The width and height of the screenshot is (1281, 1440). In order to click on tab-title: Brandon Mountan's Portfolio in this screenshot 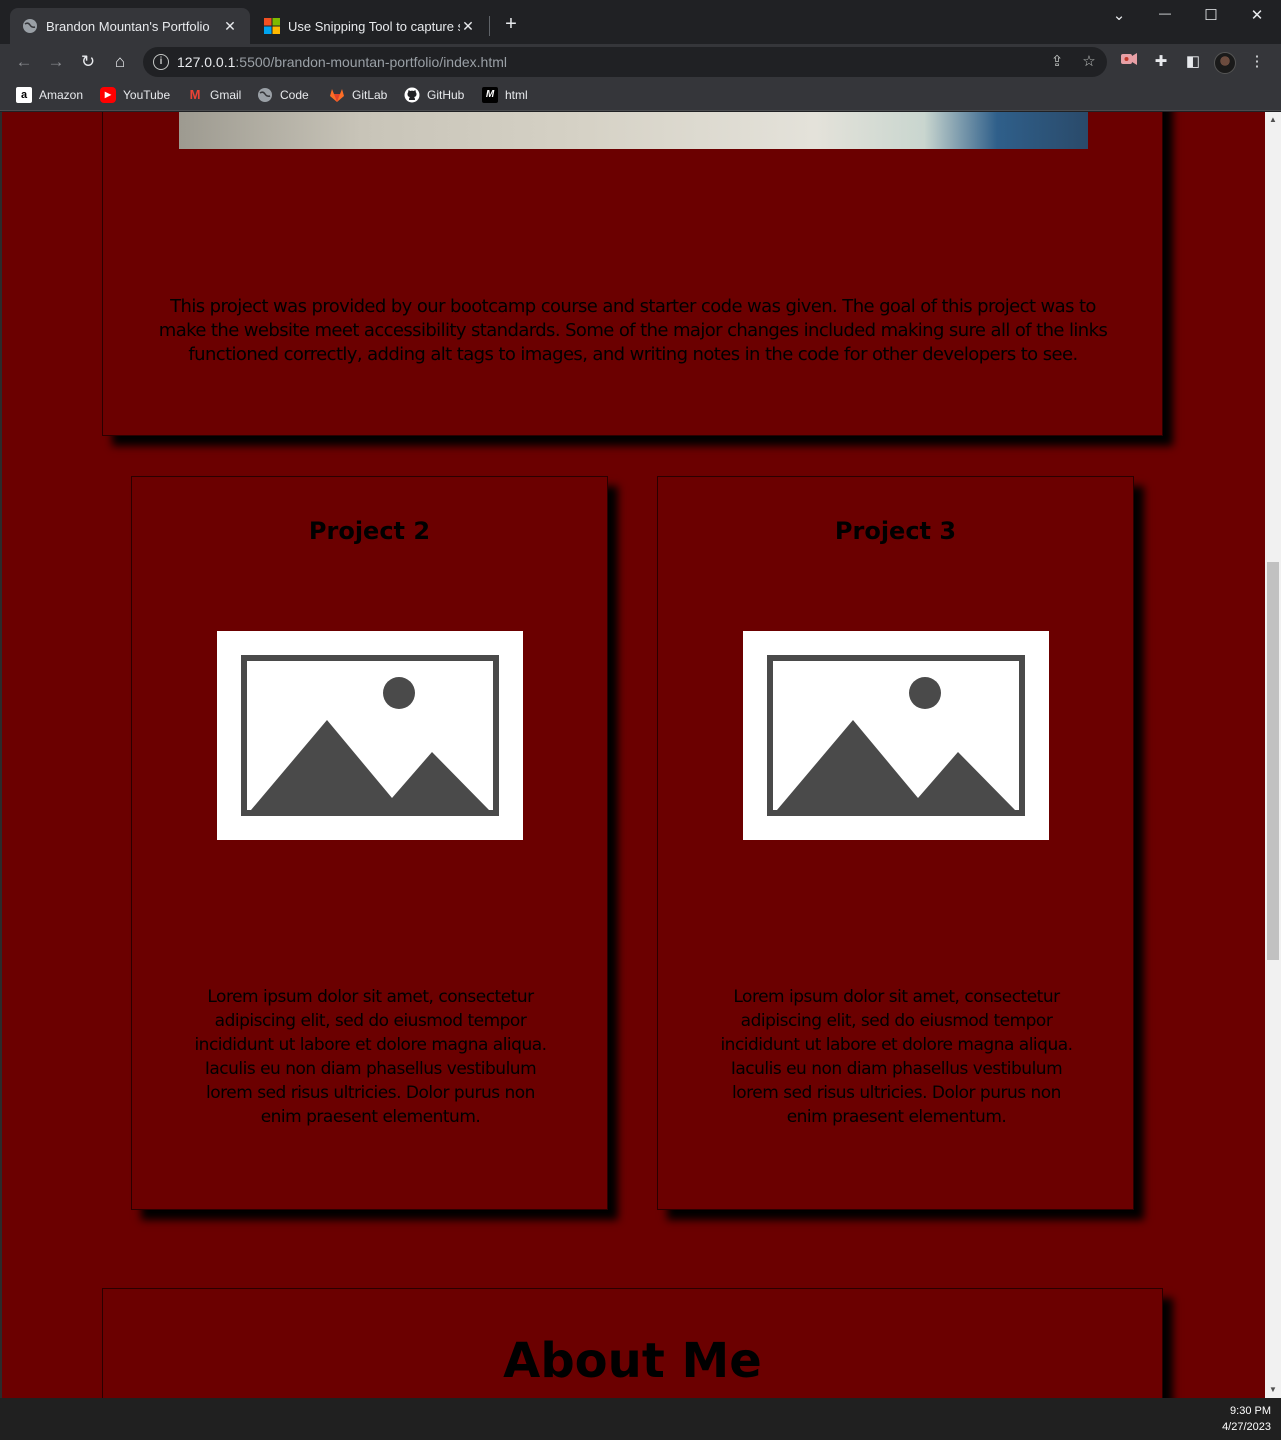, I will do `click(128, 26)`.